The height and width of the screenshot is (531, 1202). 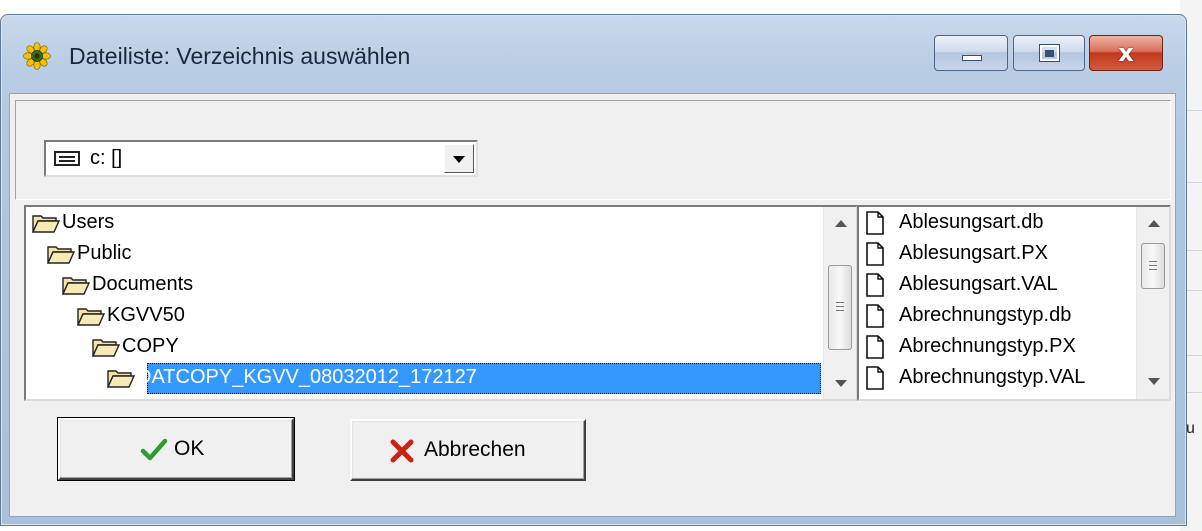 What do you see at coordinates (104, 253) in the screenshot?
I see `folder-item-label: Public` at bounding box center [104, 253].